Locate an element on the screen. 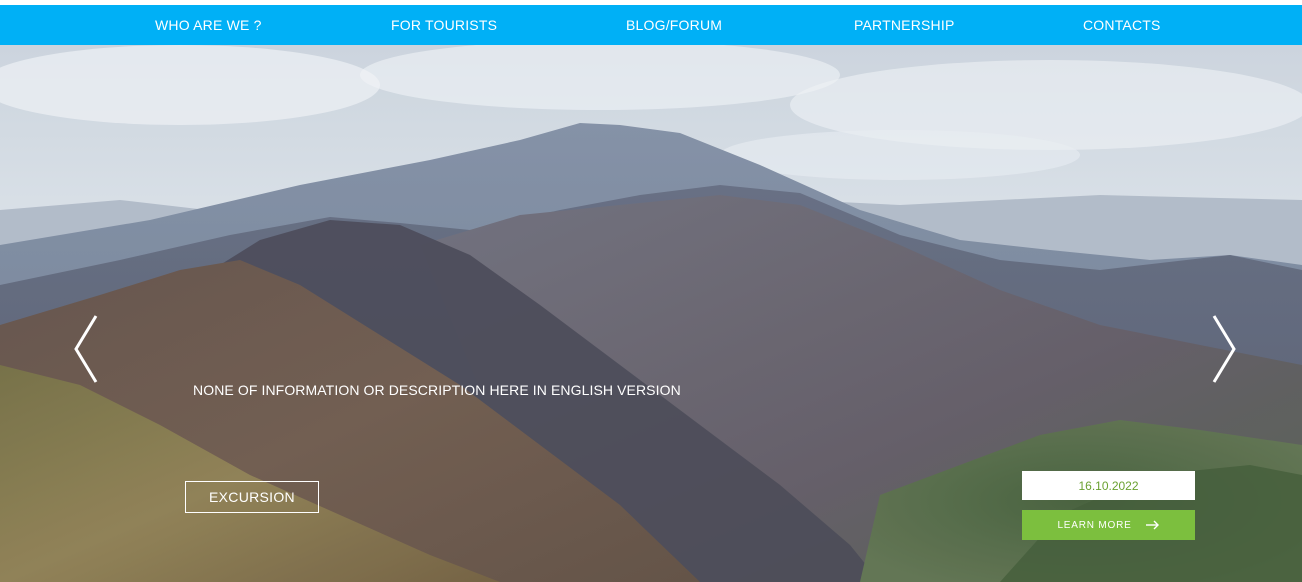  chevron-right-icon is located at coordinates (1224, 349).